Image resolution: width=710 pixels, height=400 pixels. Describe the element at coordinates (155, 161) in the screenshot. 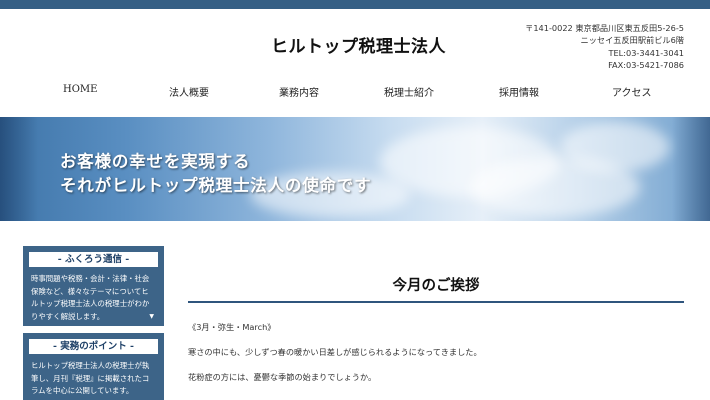

I see `hero-tagline-1: お客様の幸せを実現する` at that location.